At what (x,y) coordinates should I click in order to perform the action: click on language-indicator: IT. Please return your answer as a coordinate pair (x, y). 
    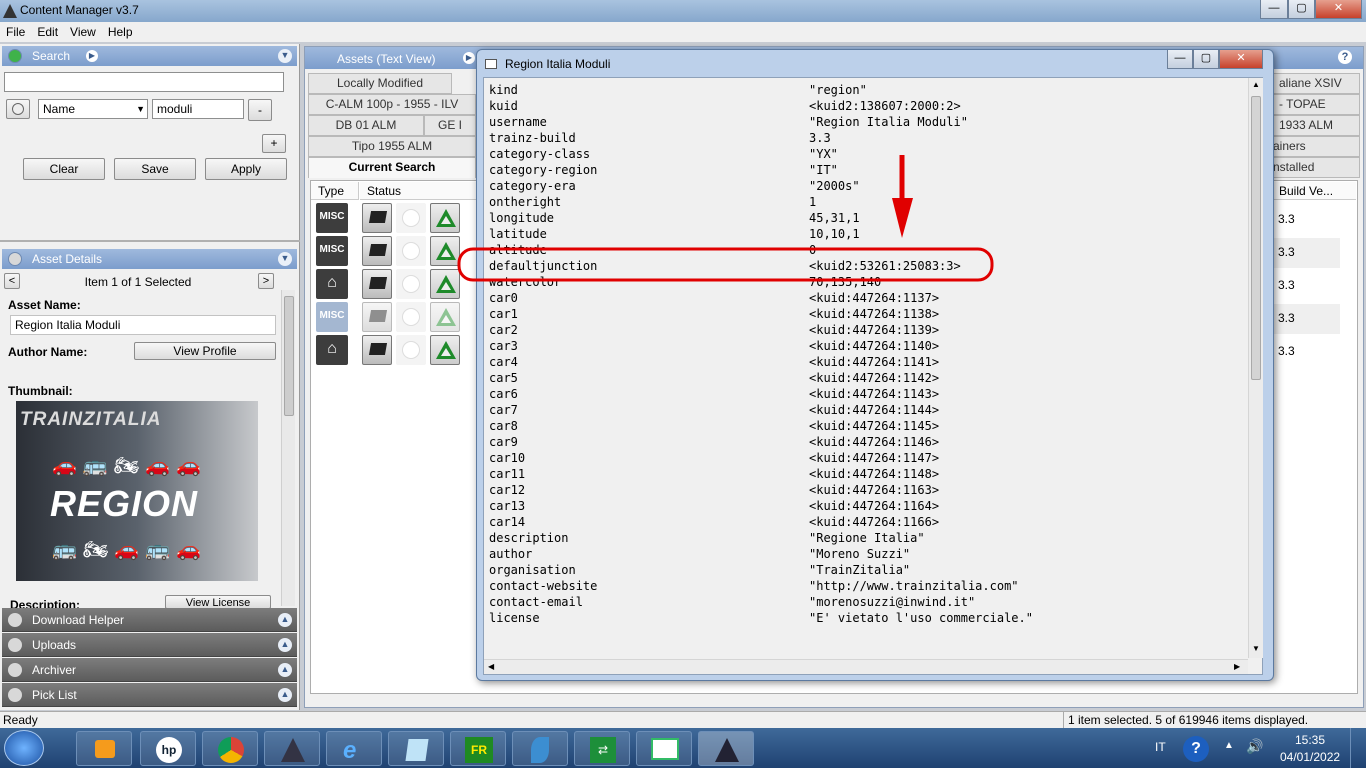
    Looking at the image, I should click on (1160, 747).